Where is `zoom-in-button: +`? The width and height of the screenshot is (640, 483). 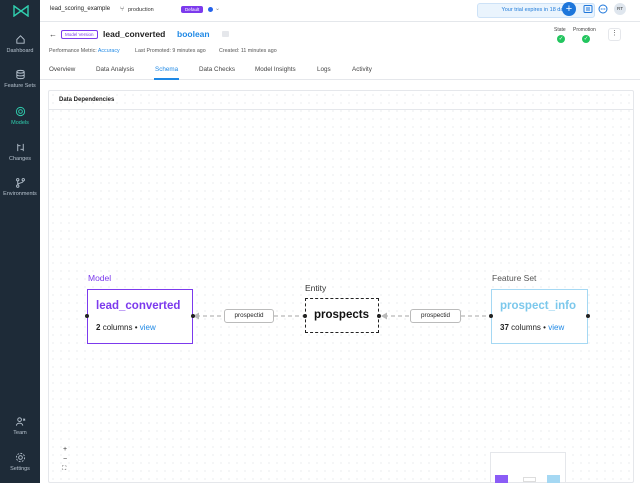 zoom-in-button: + is located at coordinates (65, 449).